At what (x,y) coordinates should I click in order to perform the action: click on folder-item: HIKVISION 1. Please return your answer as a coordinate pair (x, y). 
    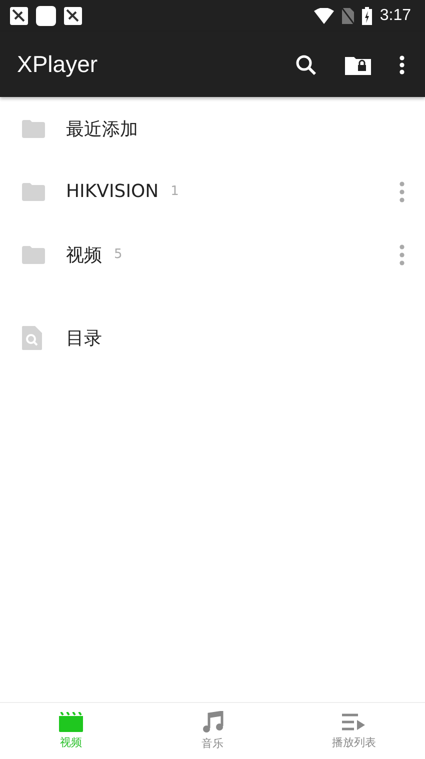
    Looking at the image, I should click on (212, 191).